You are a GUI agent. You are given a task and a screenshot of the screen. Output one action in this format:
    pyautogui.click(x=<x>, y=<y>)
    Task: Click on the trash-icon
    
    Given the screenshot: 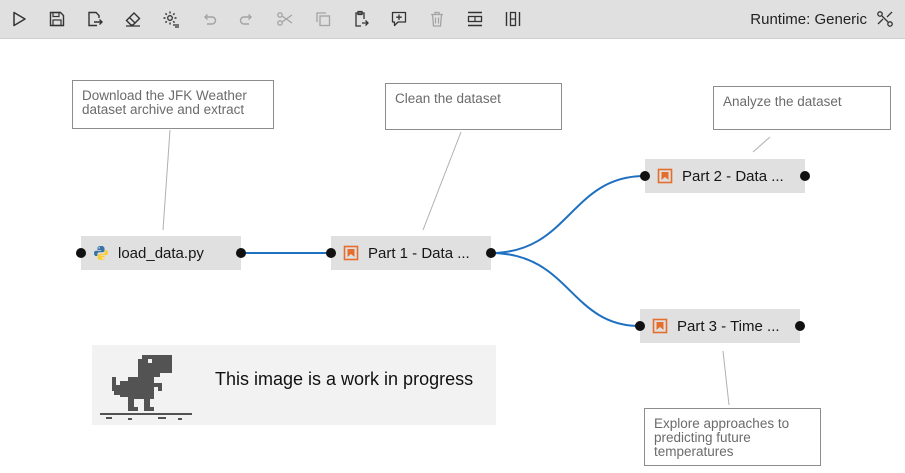 What is the action you would take?
    pyautogui.click(x=437, y=19)
    